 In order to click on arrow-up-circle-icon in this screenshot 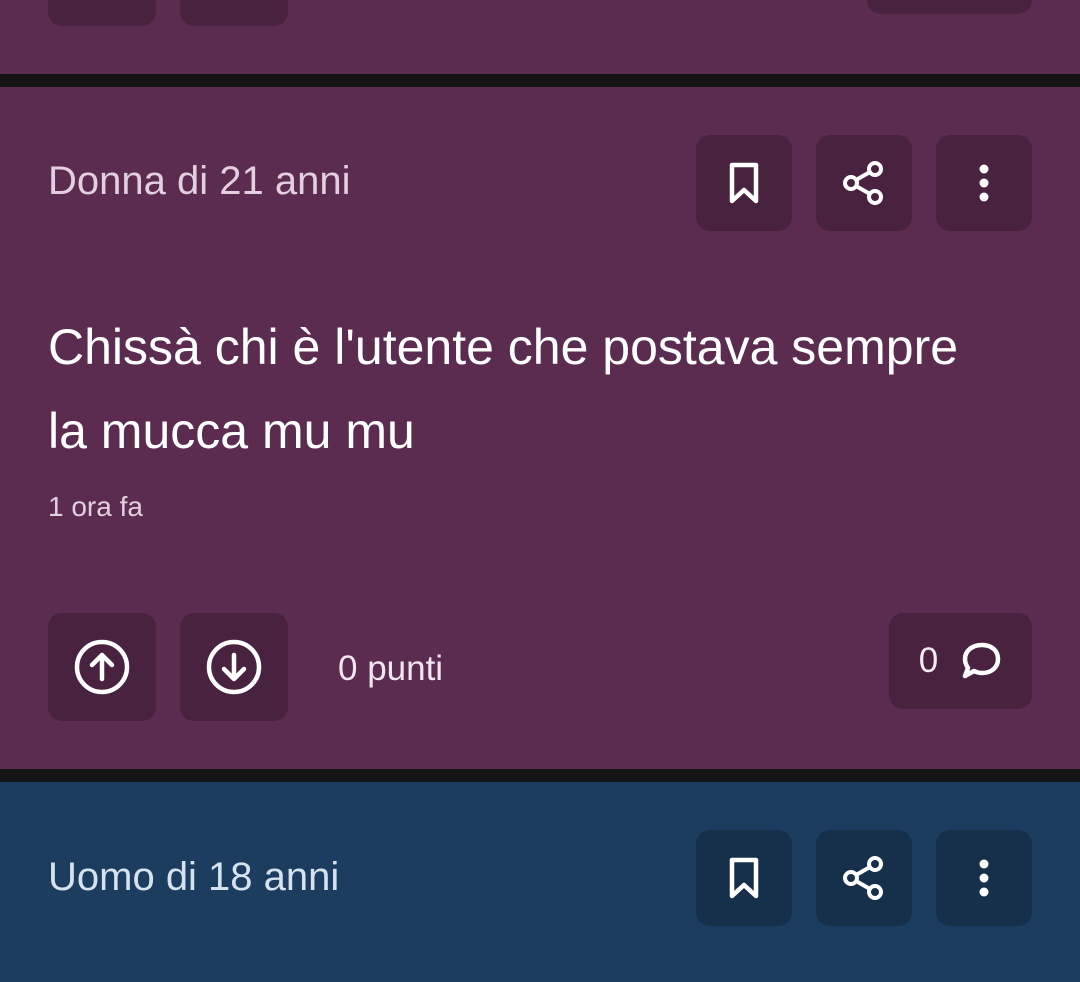, I will do `click(102, 667)`.